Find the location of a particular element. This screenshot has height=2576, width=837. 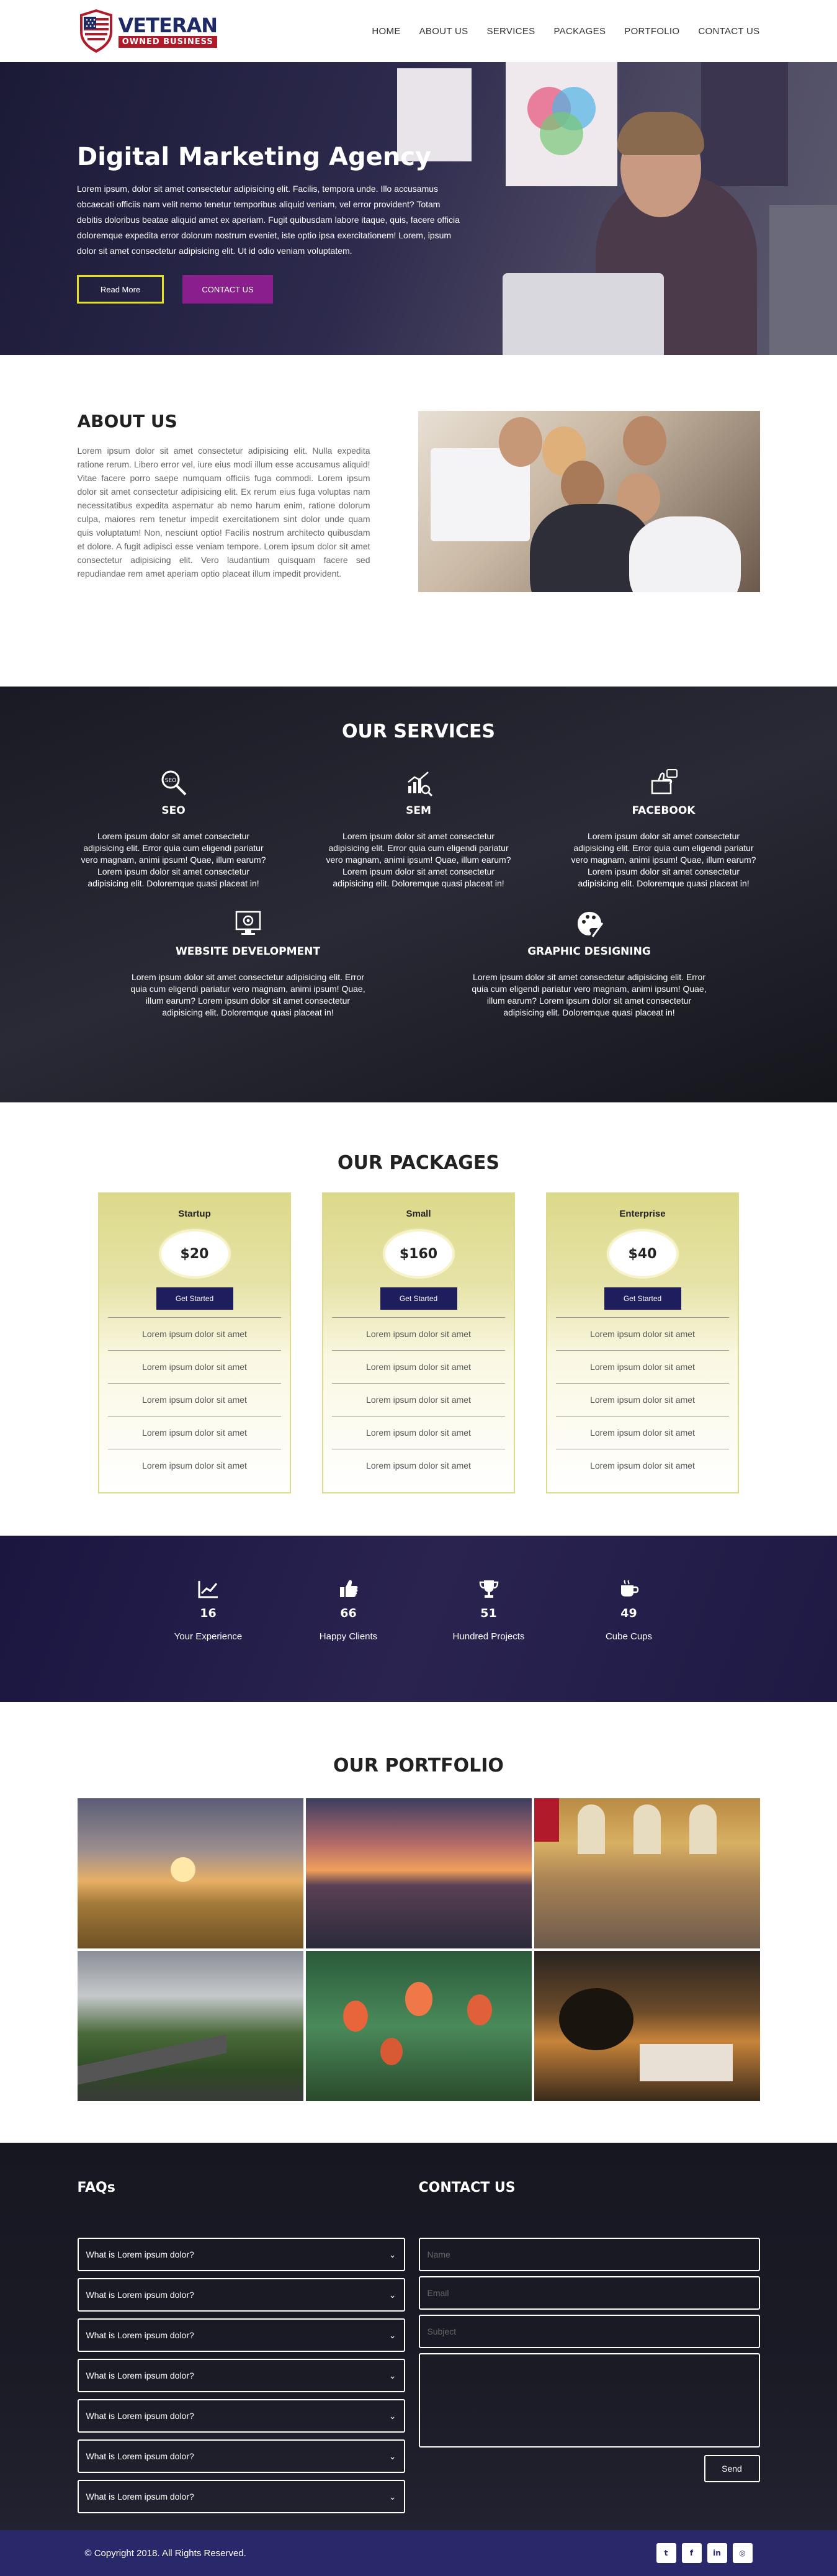

portfolio-image-mountain-road is located at coordinates (190, 2026).